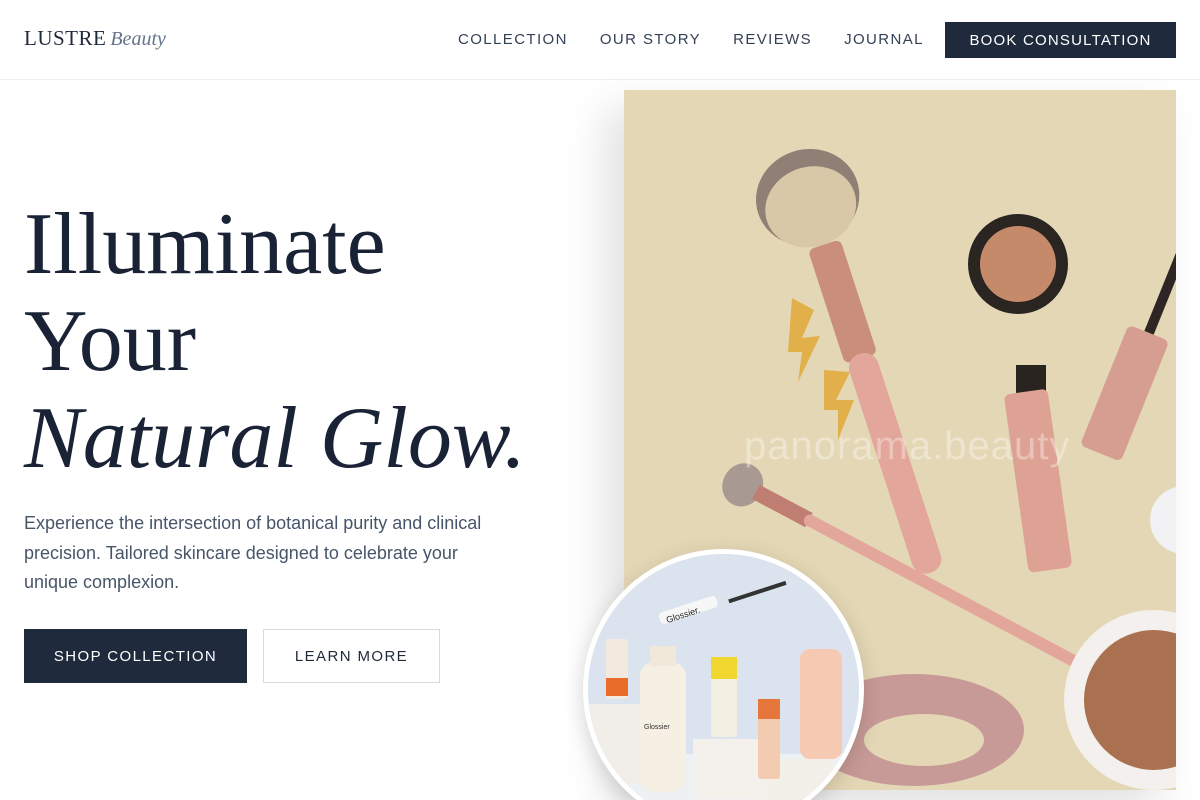 This screenshot has width=1200, height=800. Describe the element at coordinates (884, 39) in the screenshot. I see `nav-link-journal: JOURNAL` at that location.